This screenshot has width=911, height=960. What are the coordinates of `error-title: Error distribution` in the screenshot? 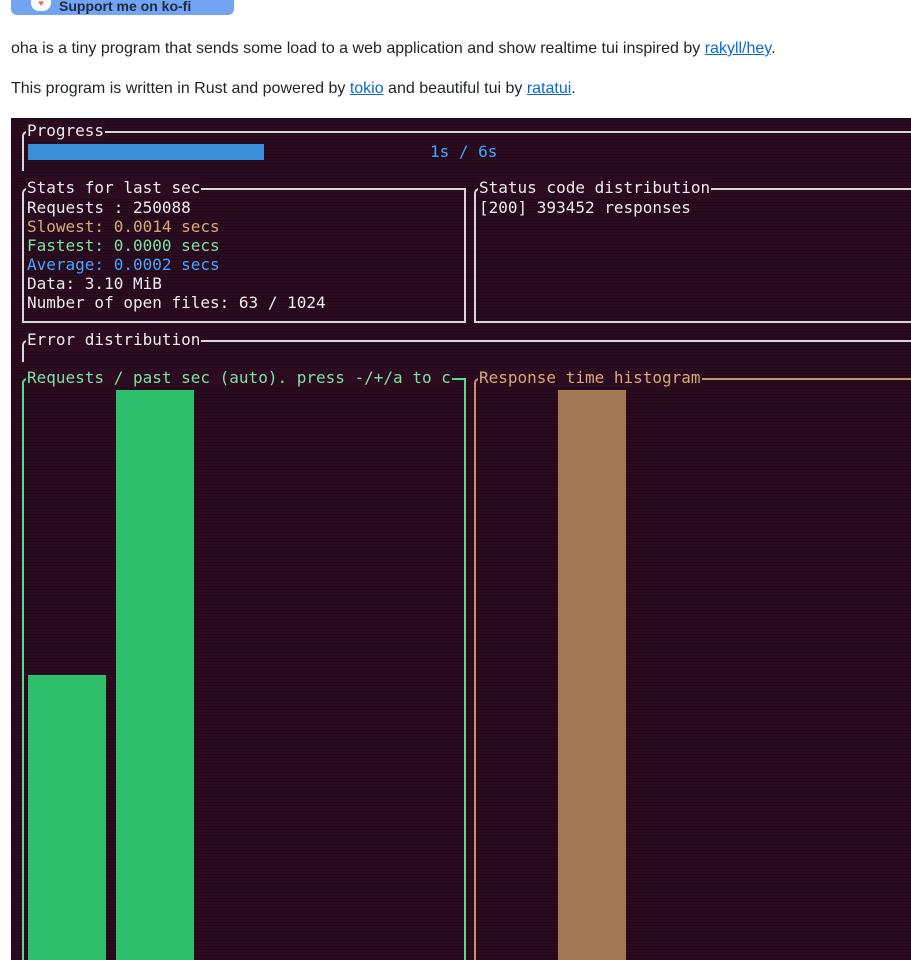 It's located at (114, 340).